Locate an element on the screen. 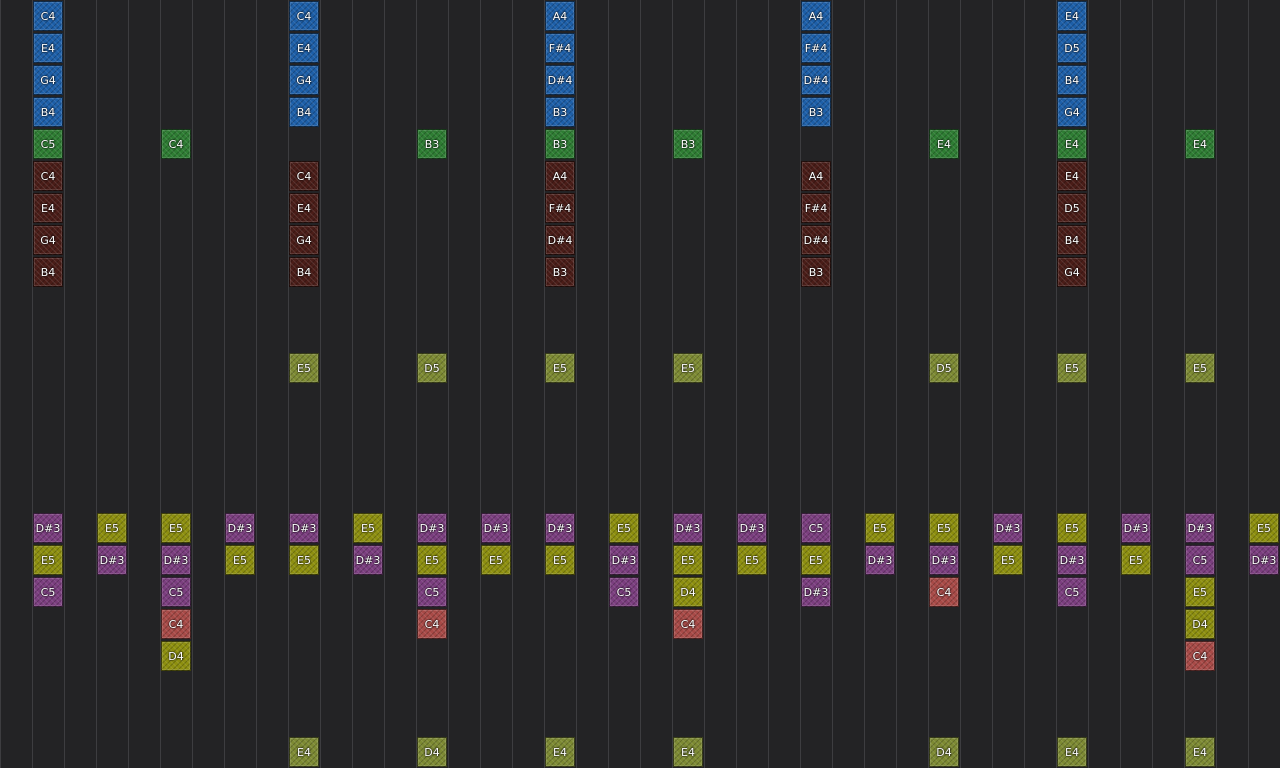  note-block-maroon: F#4 is located at coordinates (816, 208).